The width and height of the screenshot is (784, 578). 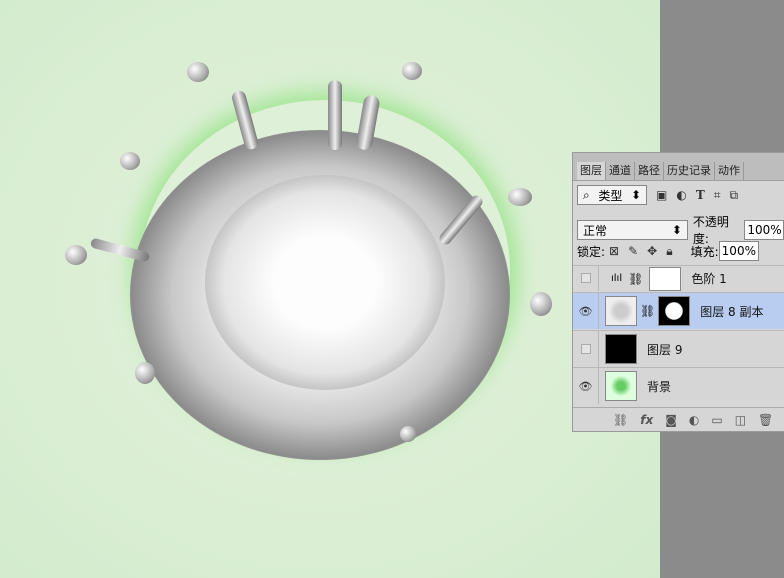 I want to click on layer-row-selected: 👁︎ ⛓︎ 图层 8 副本, so click(x=678, y=310).